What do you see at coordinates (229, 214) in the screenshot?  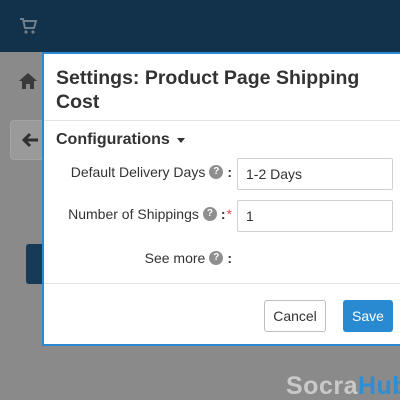 I see `required-mark: *` at bounding box center [229, 214].